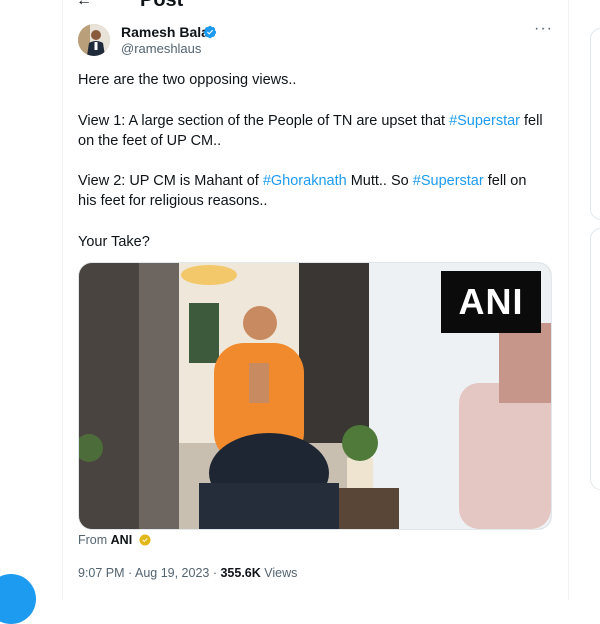  Describe the element at coordinates (101, 573) in the screenshot. I see `tweet-time: 9:07 PM` at that location.